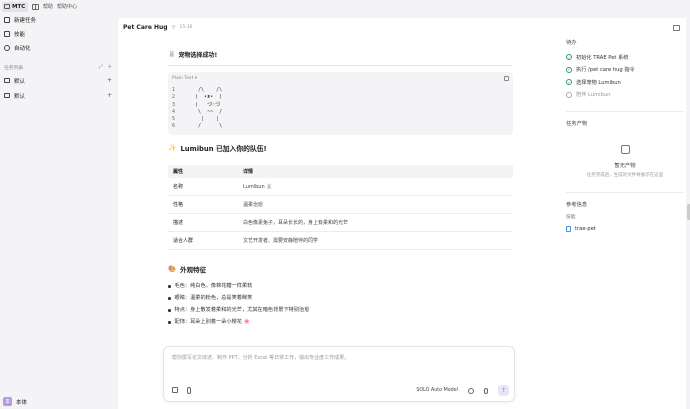 The height and width of the screenshot is (409, 690). I want to click on reference-title: 参考信息, so click(577, 205).